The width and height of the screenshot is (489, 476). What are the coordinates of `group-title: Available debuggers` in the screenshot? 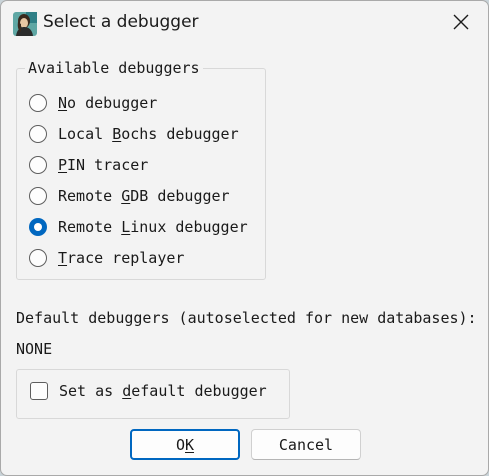 It's located at (114, 68).